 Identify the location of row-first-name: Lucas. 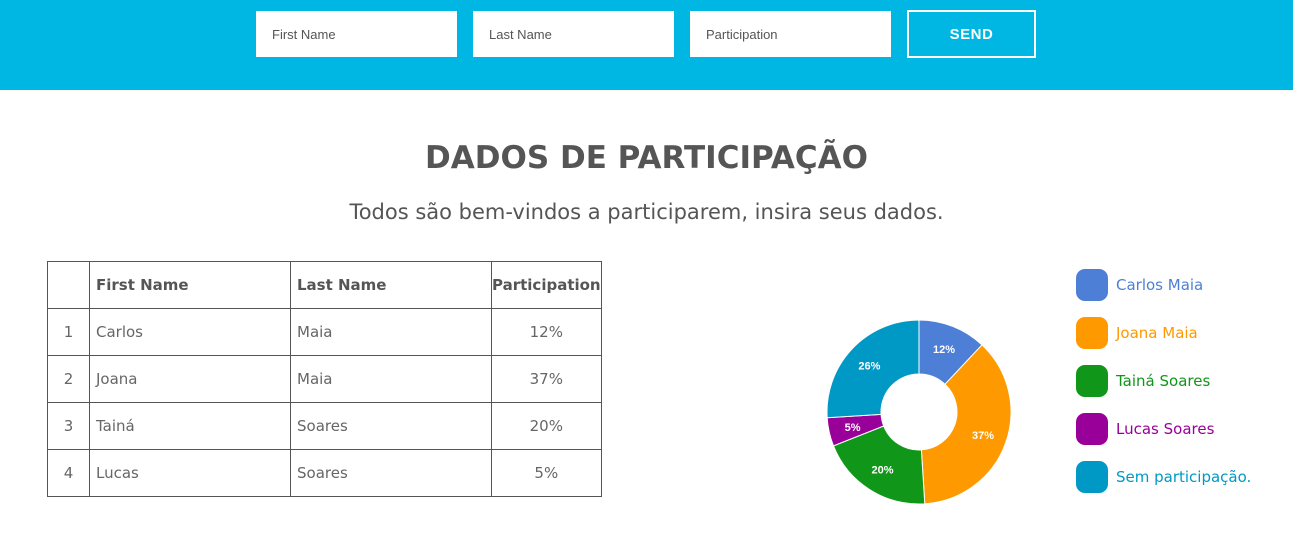
(190, 473).